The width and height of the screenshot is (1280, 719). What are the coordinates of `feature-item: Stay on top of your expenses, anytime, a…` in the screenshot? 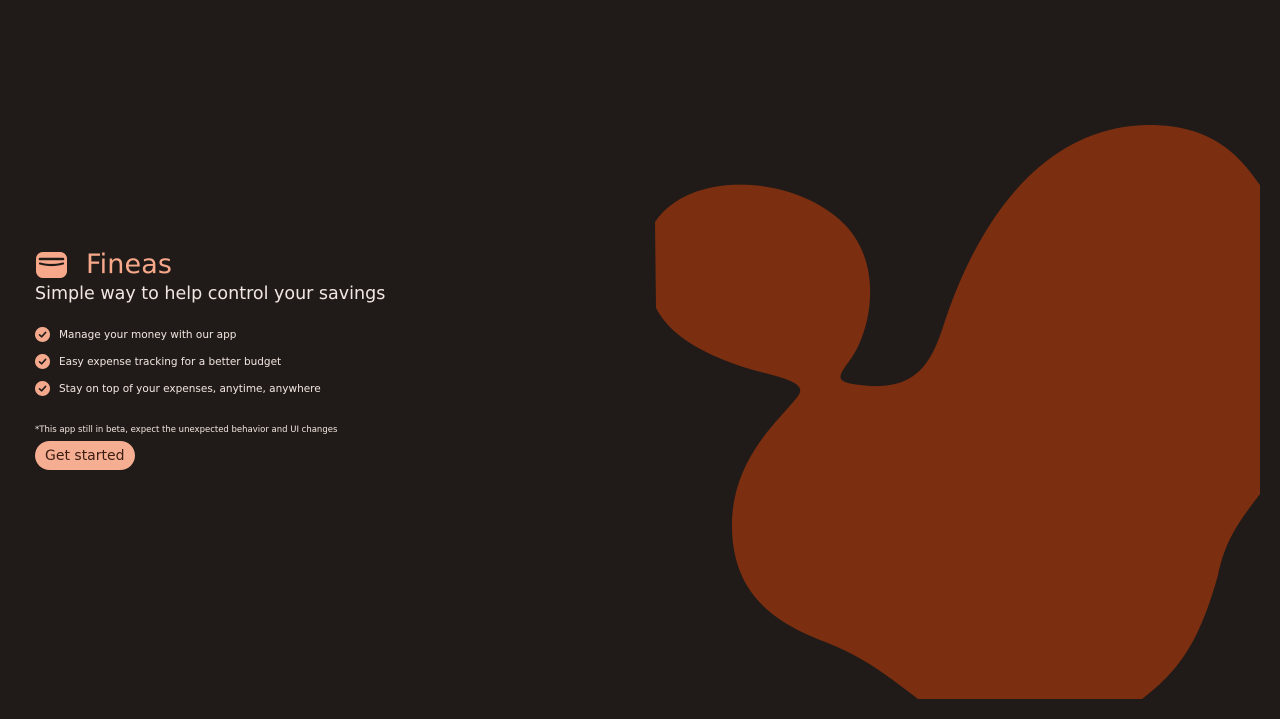 It's located at (245, 388).